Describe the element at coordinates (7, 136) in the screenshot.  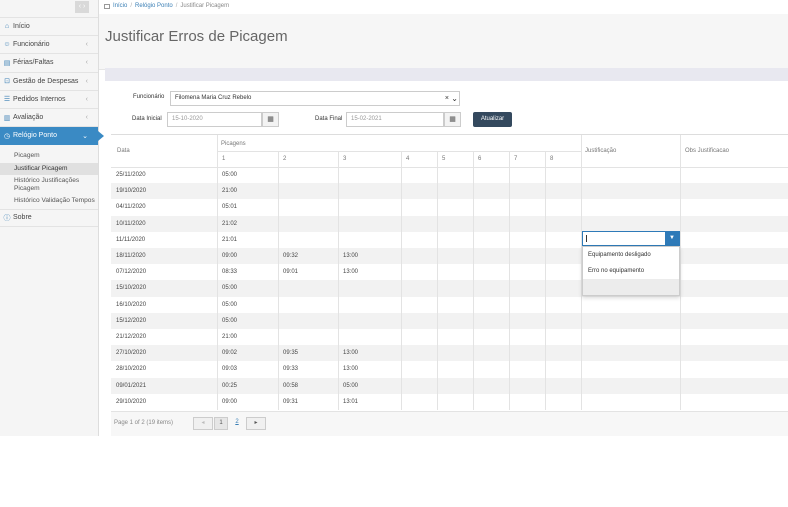
I see `clock-icon: ◷` at that location.